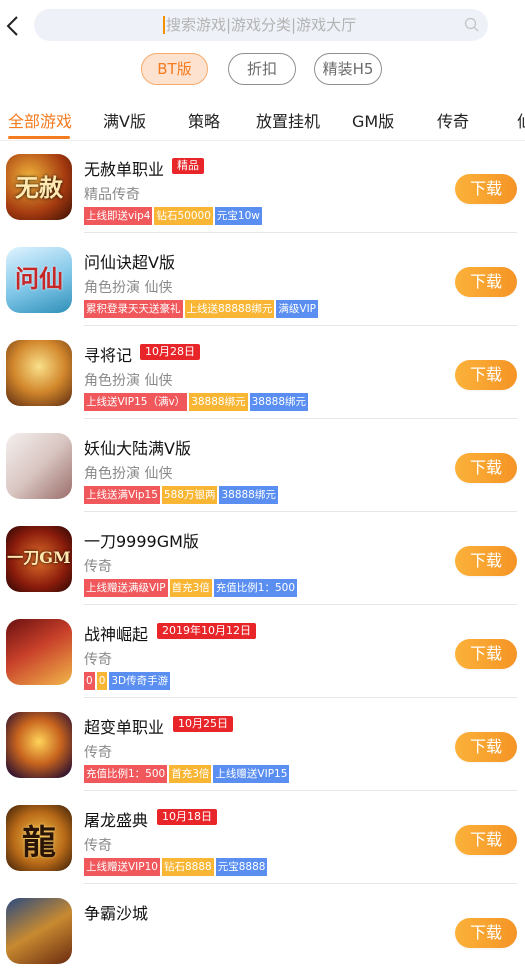 Image resolution: width=525 pixels, height=977 pixels. What do you see at coordinates (297, 309) in the screenshot?
I see `game-tag: 满级VIP` at bounding box center [297, 309].